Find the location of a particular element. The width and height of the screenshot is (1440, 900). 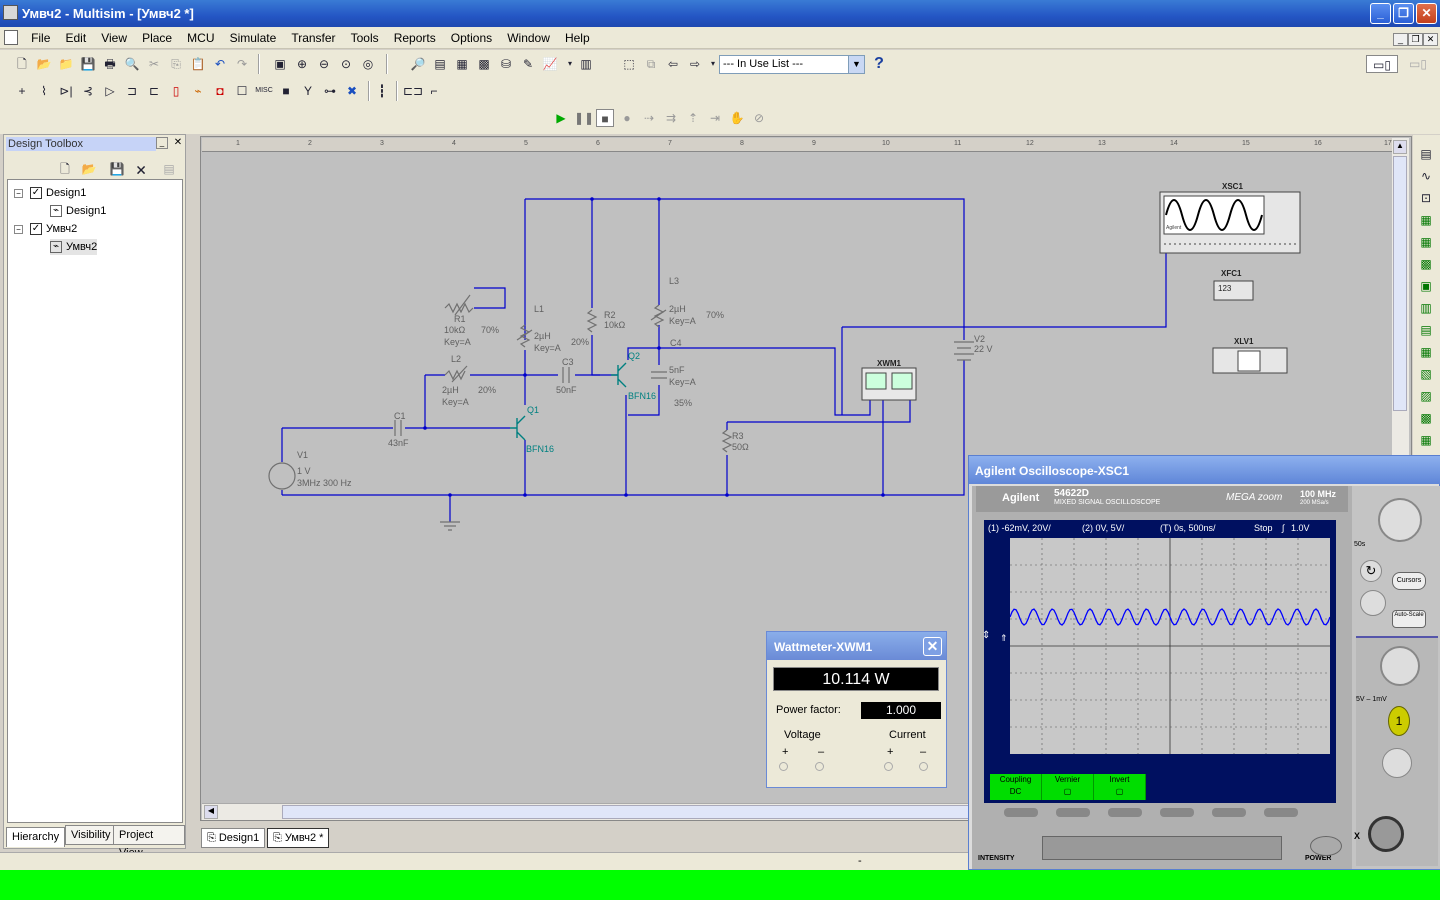

r3-symbol is located at coordinates (727, 441).